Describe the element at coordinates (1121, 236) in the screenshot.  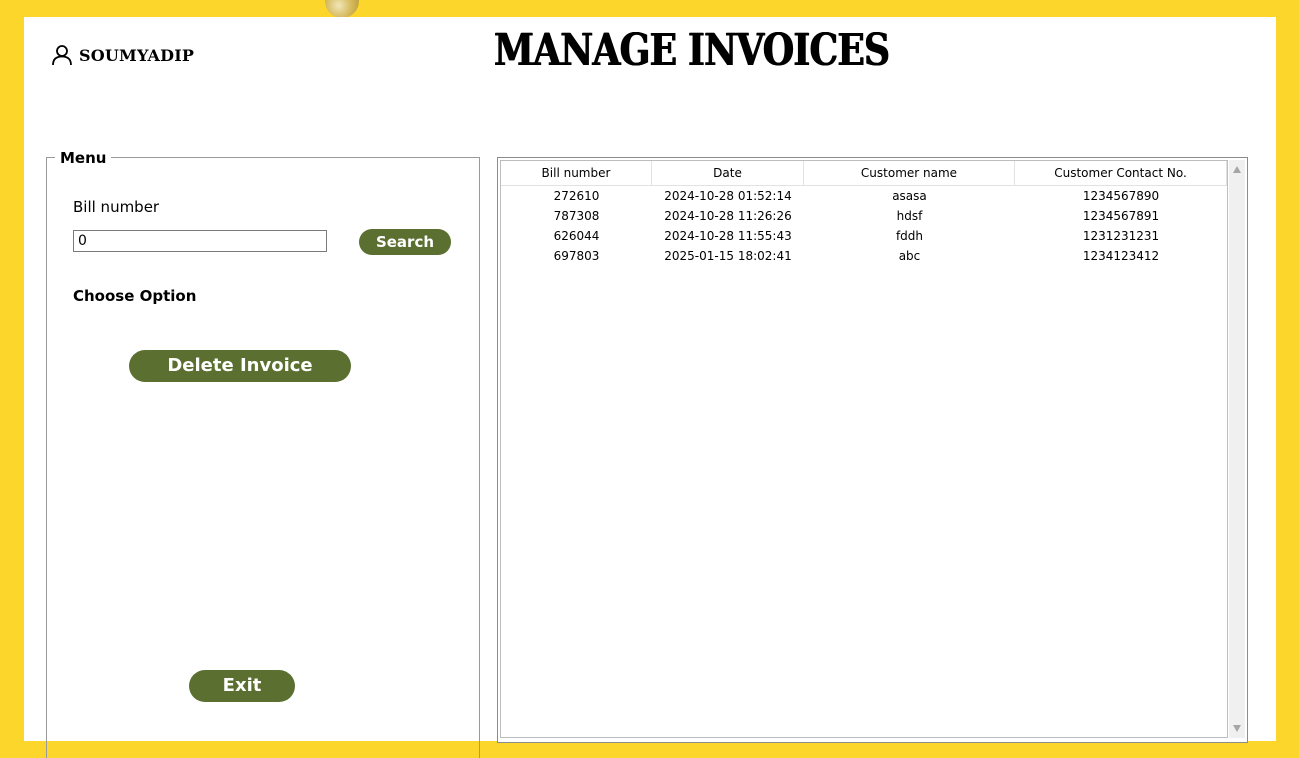
I see `cell-contact-no: 1231231231` at that location.